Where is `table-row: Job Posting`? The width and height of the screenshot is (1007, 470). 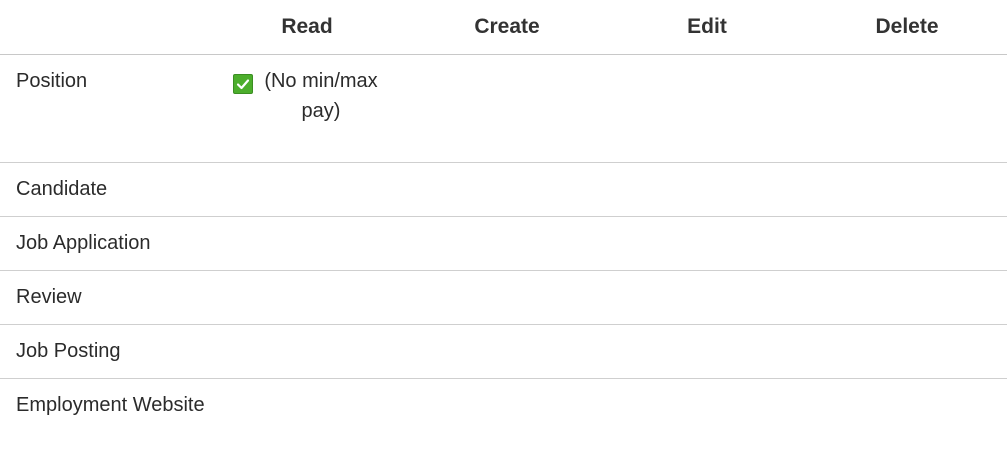 table-row: Job Posting is located at coordinates (503, 352).